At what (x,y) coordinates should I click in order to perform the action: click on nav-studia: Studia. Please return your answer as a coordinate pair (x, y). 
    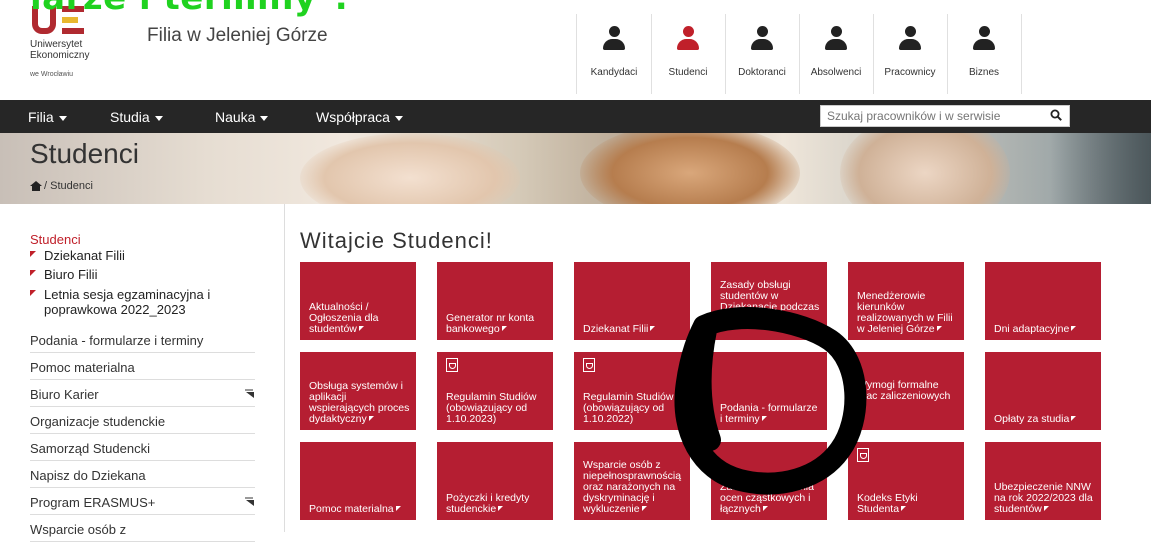
    Looking at the image, I should click on (136, 117).